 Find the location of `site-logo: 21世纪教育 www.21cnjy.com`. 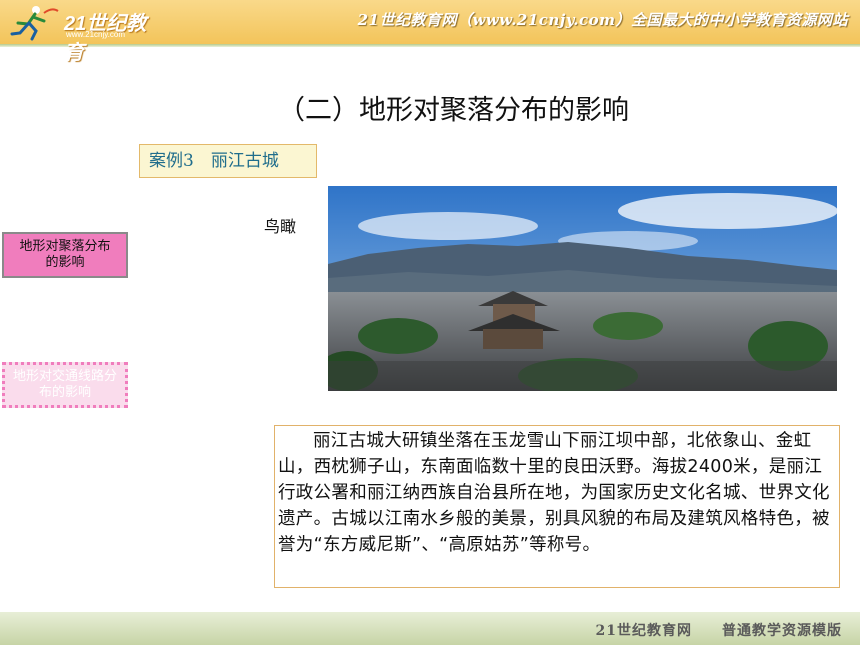

site-logo: 21世纪教育 www.21cnjy.com is located at coordinates (81, 33).